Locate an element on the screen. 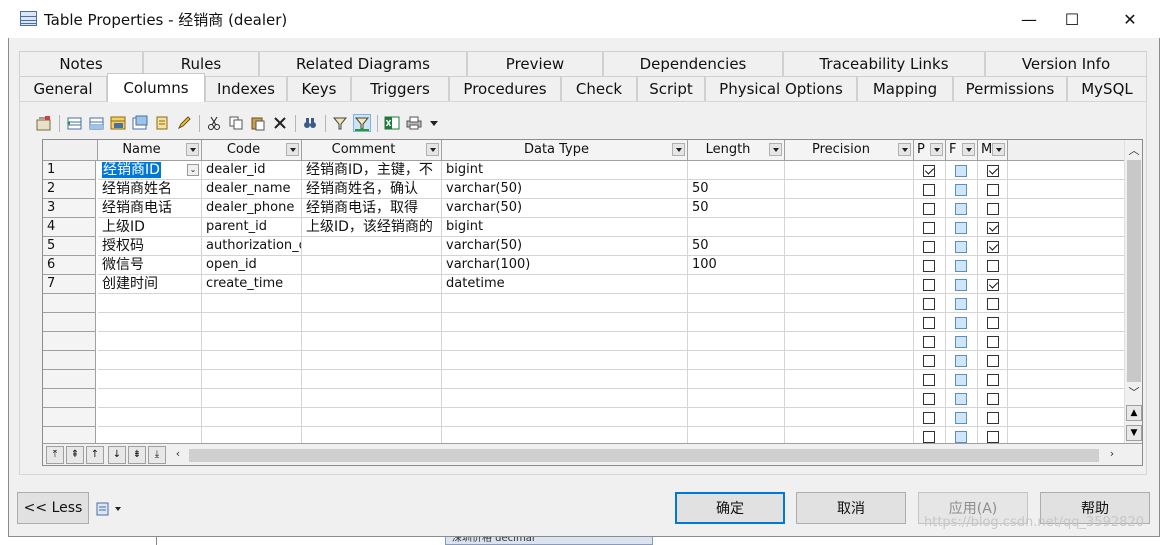 This screenshot has height=545, width=1168. maximize-button: ☐ is located at coordinates (1072, 19).